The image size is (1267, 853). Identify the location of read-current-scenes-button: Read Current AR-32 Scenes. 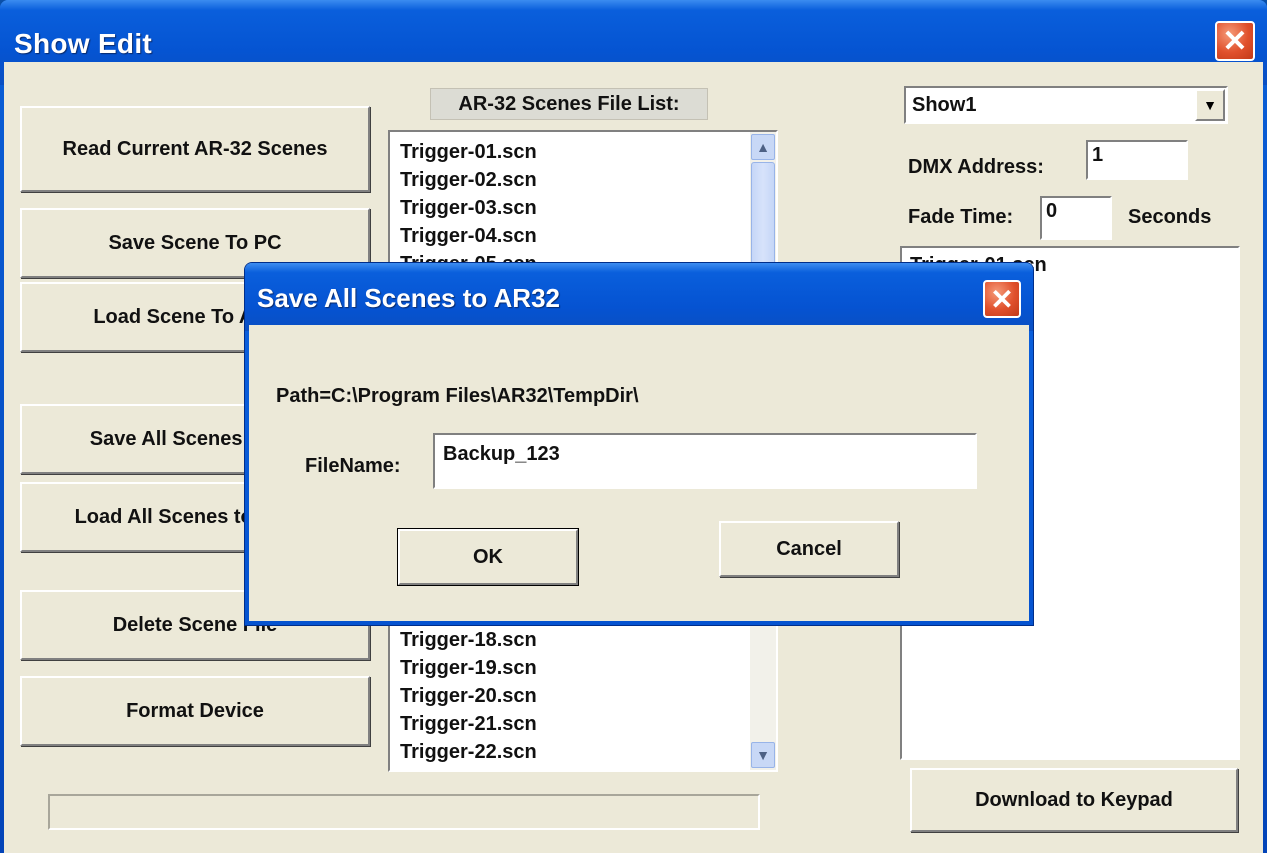
(195, 149).